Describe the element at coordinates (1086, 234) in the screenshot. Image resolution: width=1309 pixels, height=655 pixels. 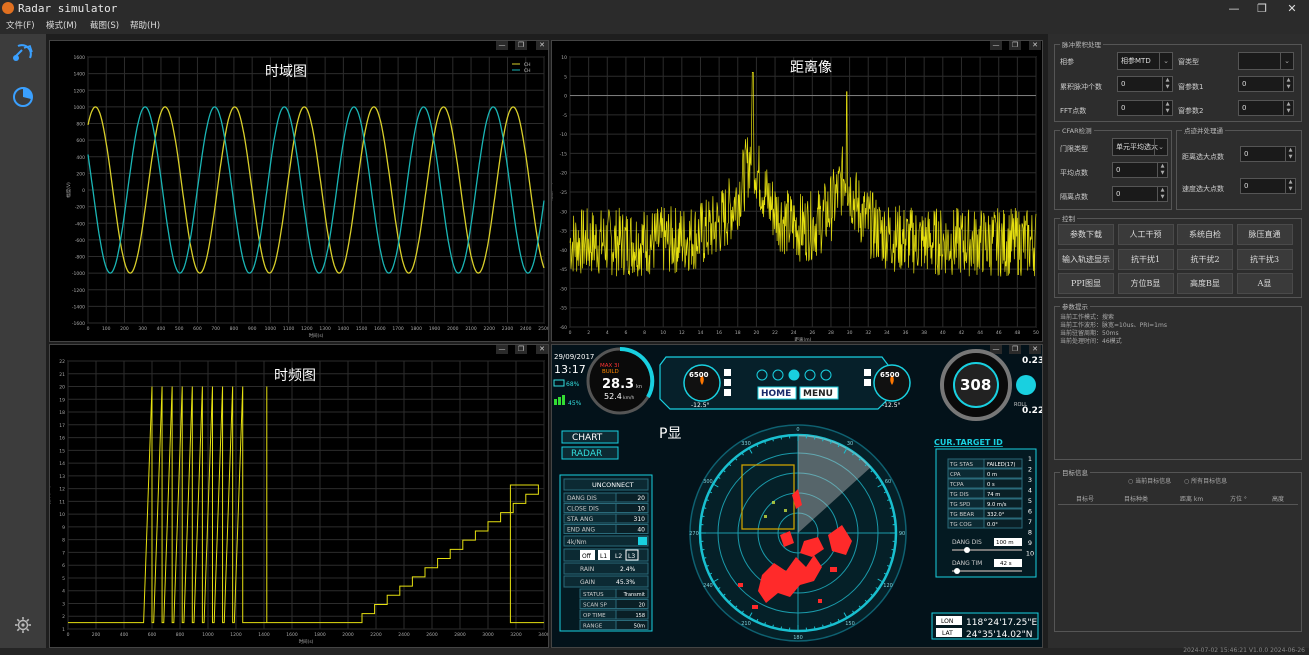
I see `control-button: 参数下载` at that location.